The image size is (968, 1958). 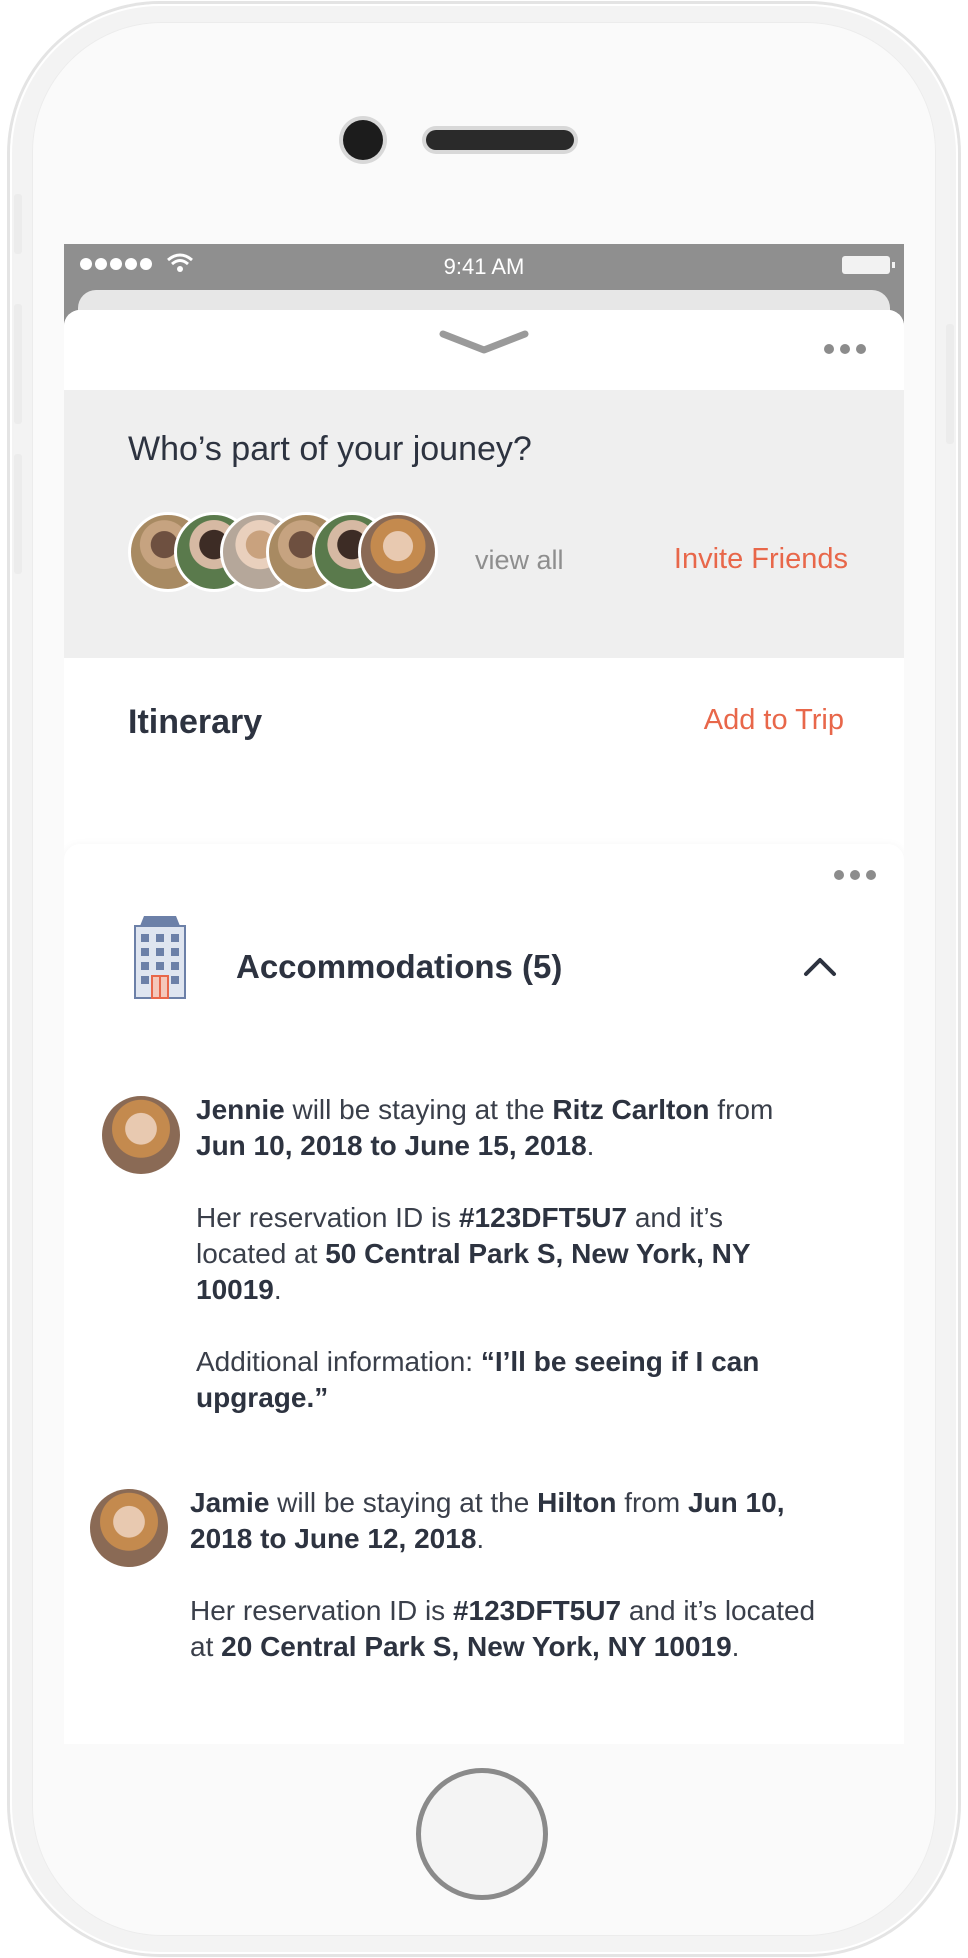 I want to click on volume-down-button, so click(x=18, y=514).